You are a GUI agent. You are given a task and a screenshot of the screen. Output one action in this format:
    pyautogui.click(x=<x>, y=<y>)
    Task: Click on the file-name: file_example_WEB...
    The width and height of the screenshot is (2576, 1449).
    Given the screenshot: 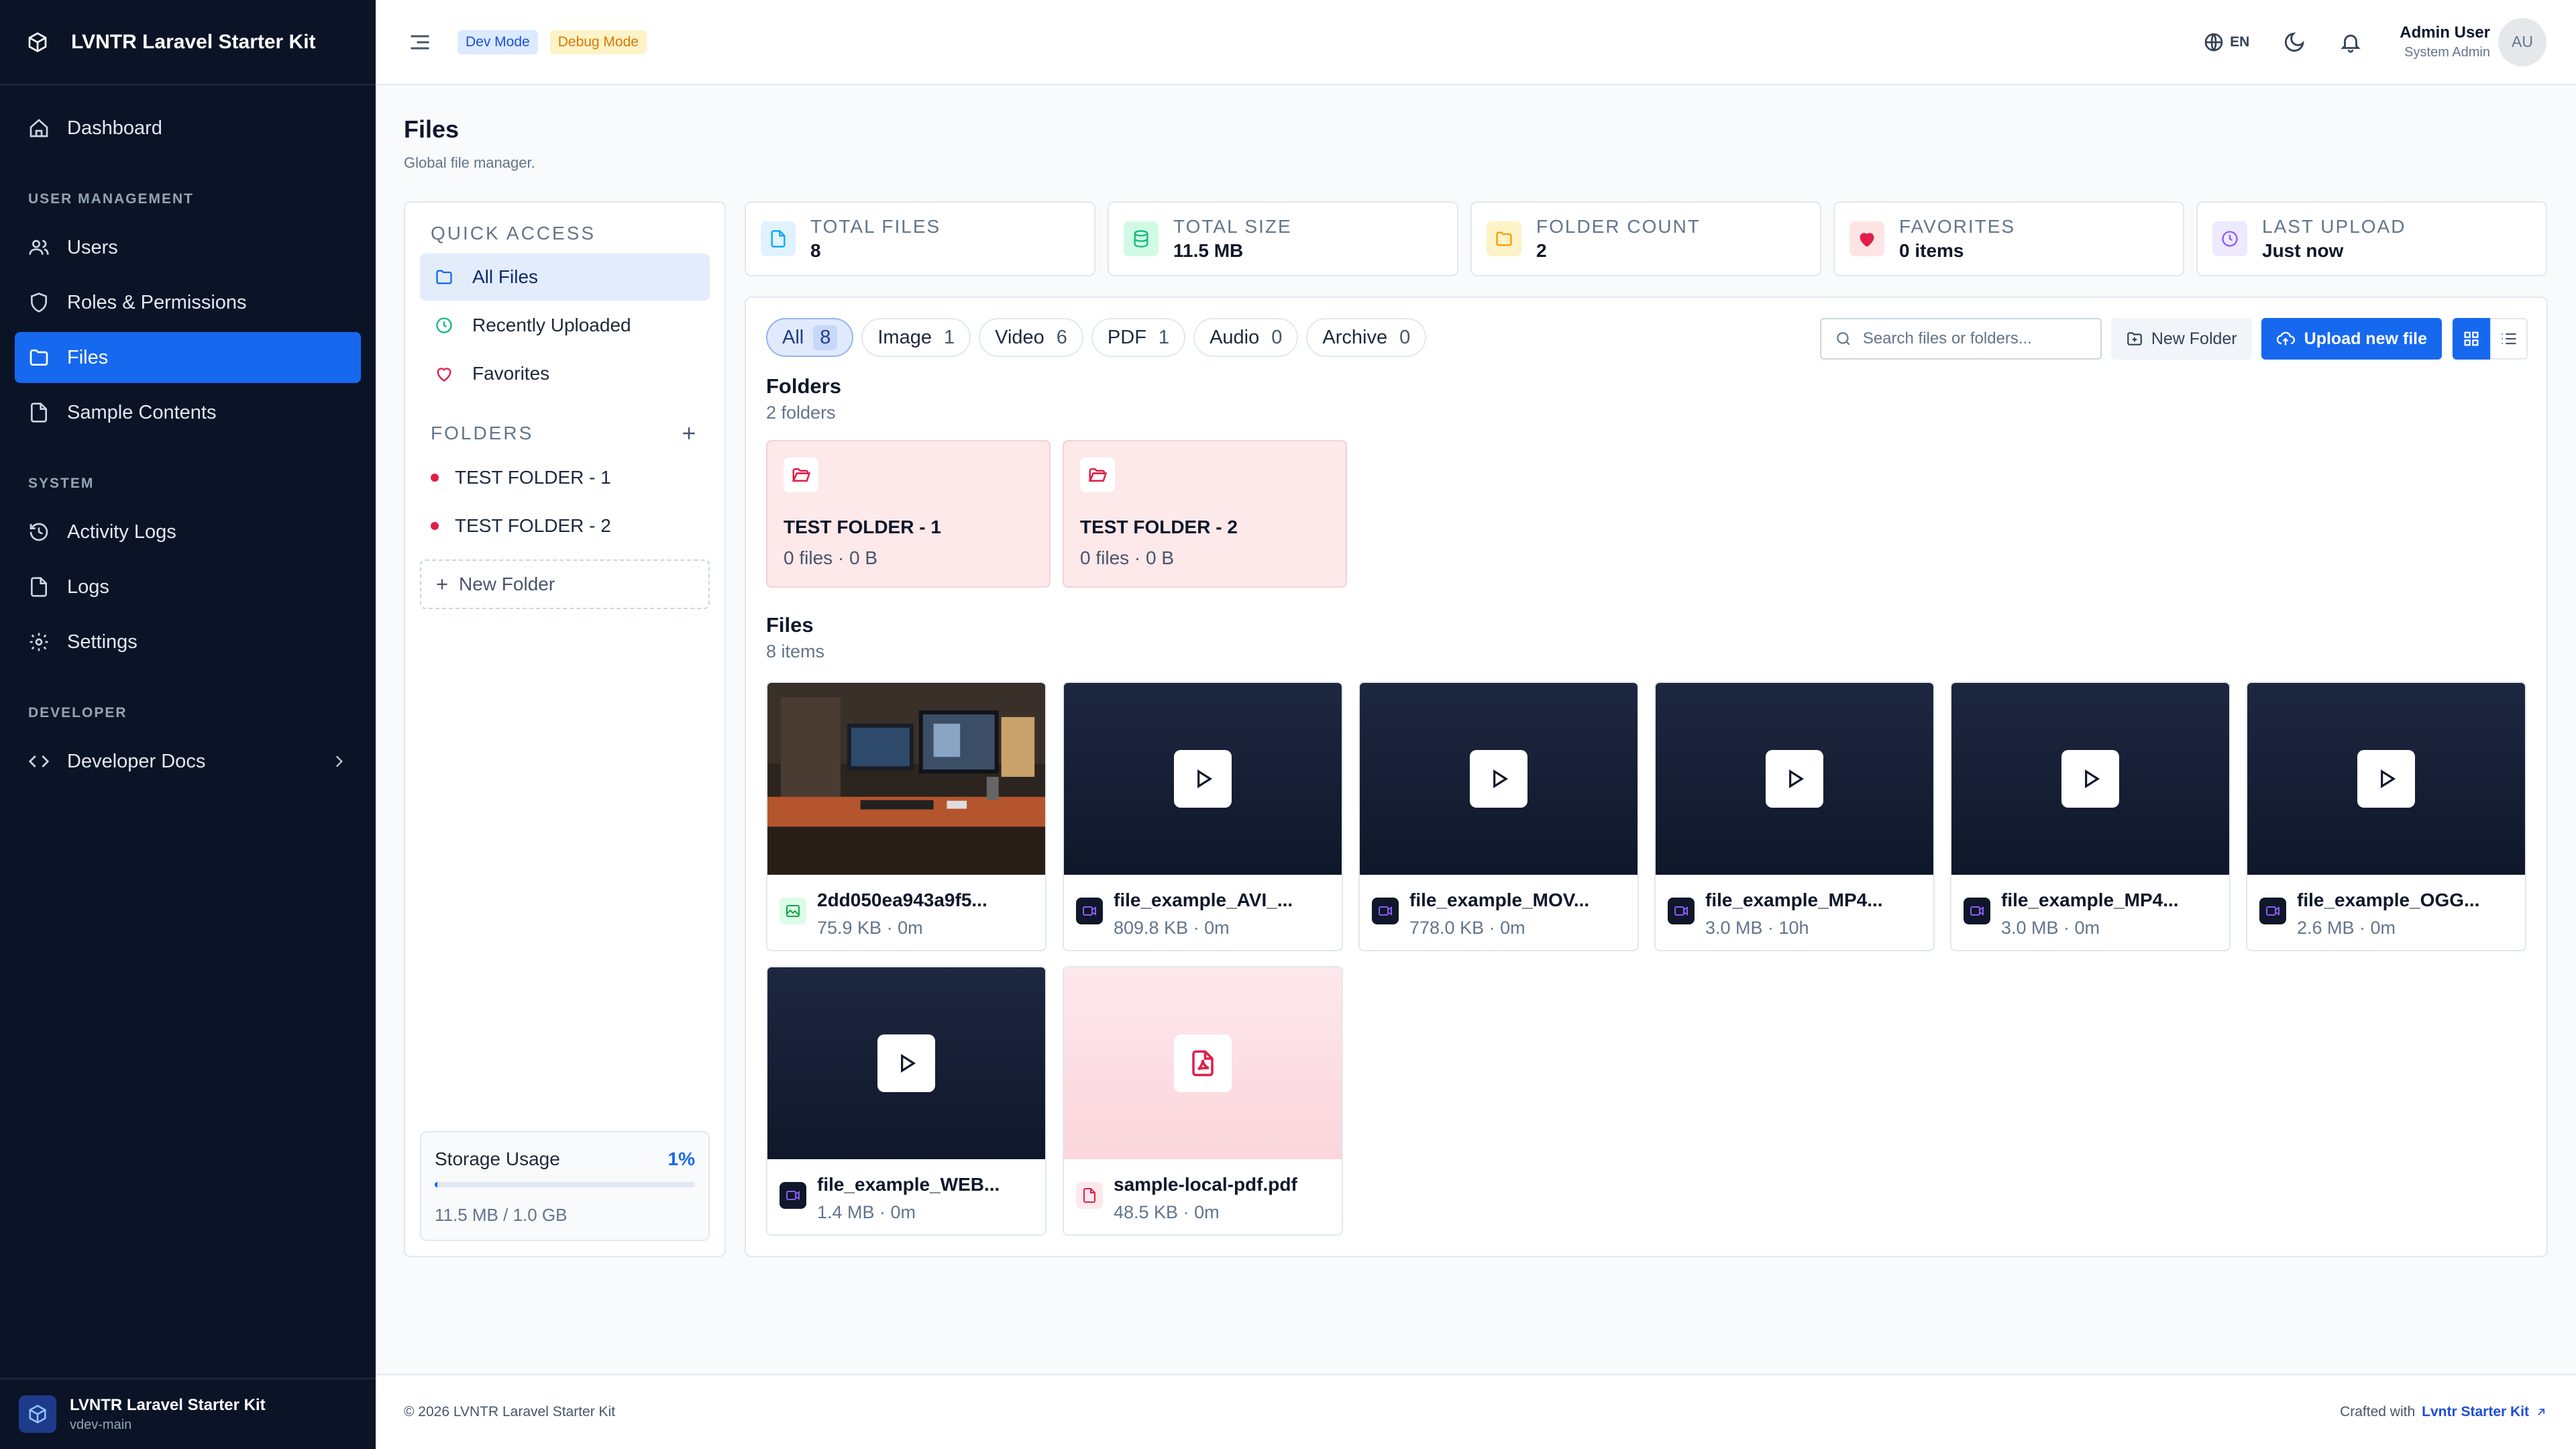 What is the action you would take?
    pyautogui.click(x=908, y=1184)
    